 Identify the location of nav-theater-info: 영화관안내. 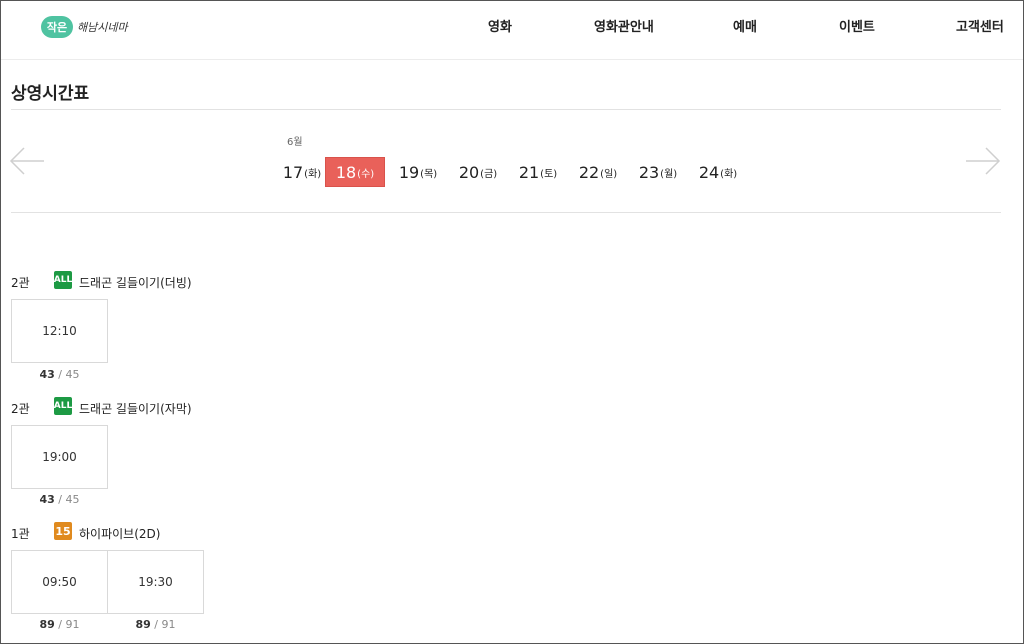
(624, 25).